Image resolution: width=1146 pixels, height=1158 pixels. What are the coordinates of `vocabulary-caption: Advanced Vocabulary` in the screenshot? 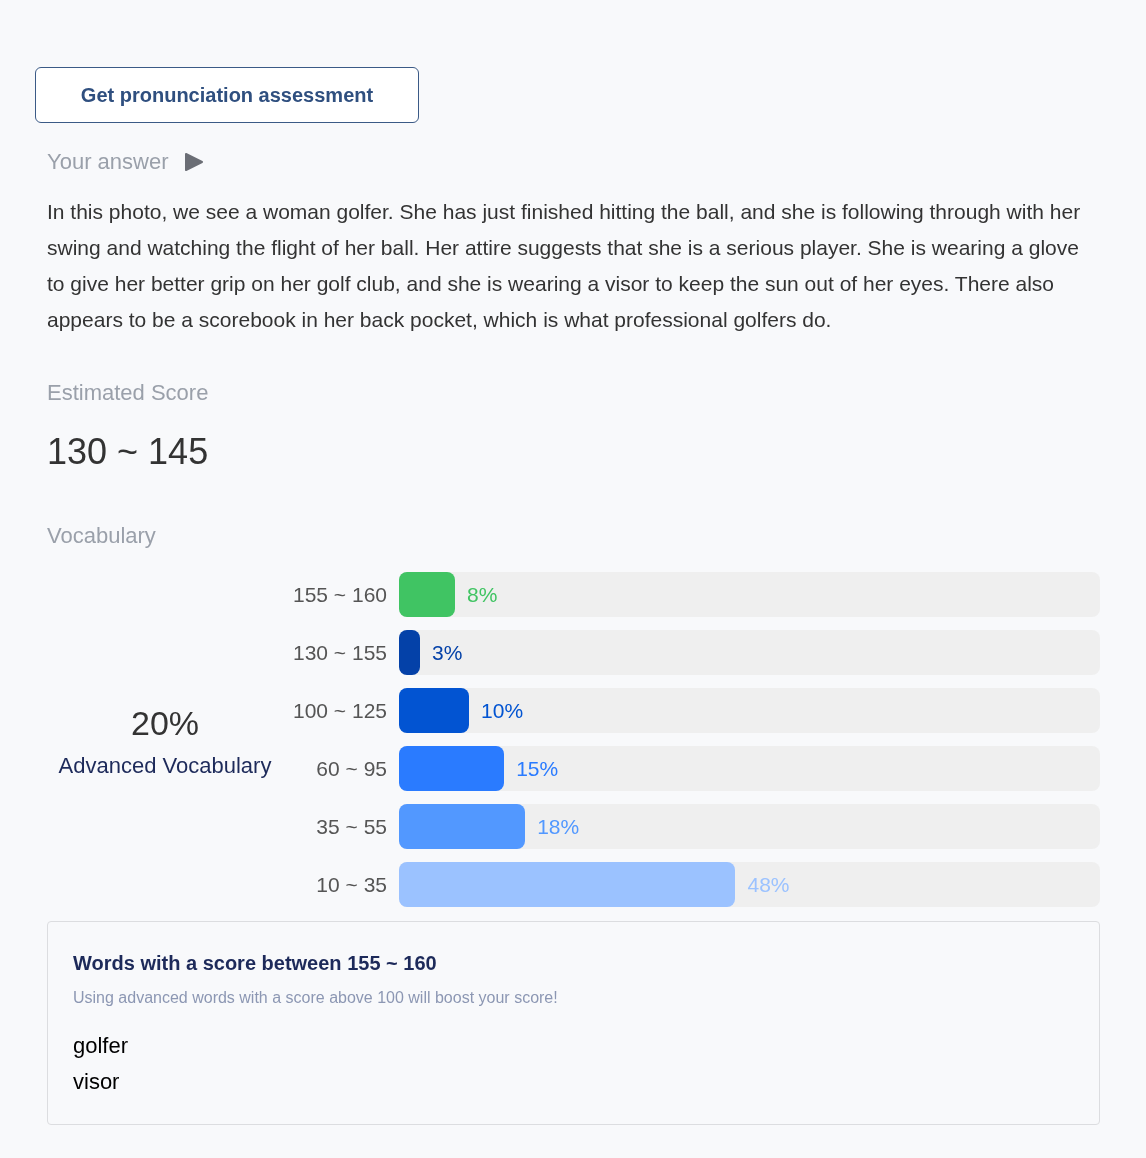 It's located at (165, 765).